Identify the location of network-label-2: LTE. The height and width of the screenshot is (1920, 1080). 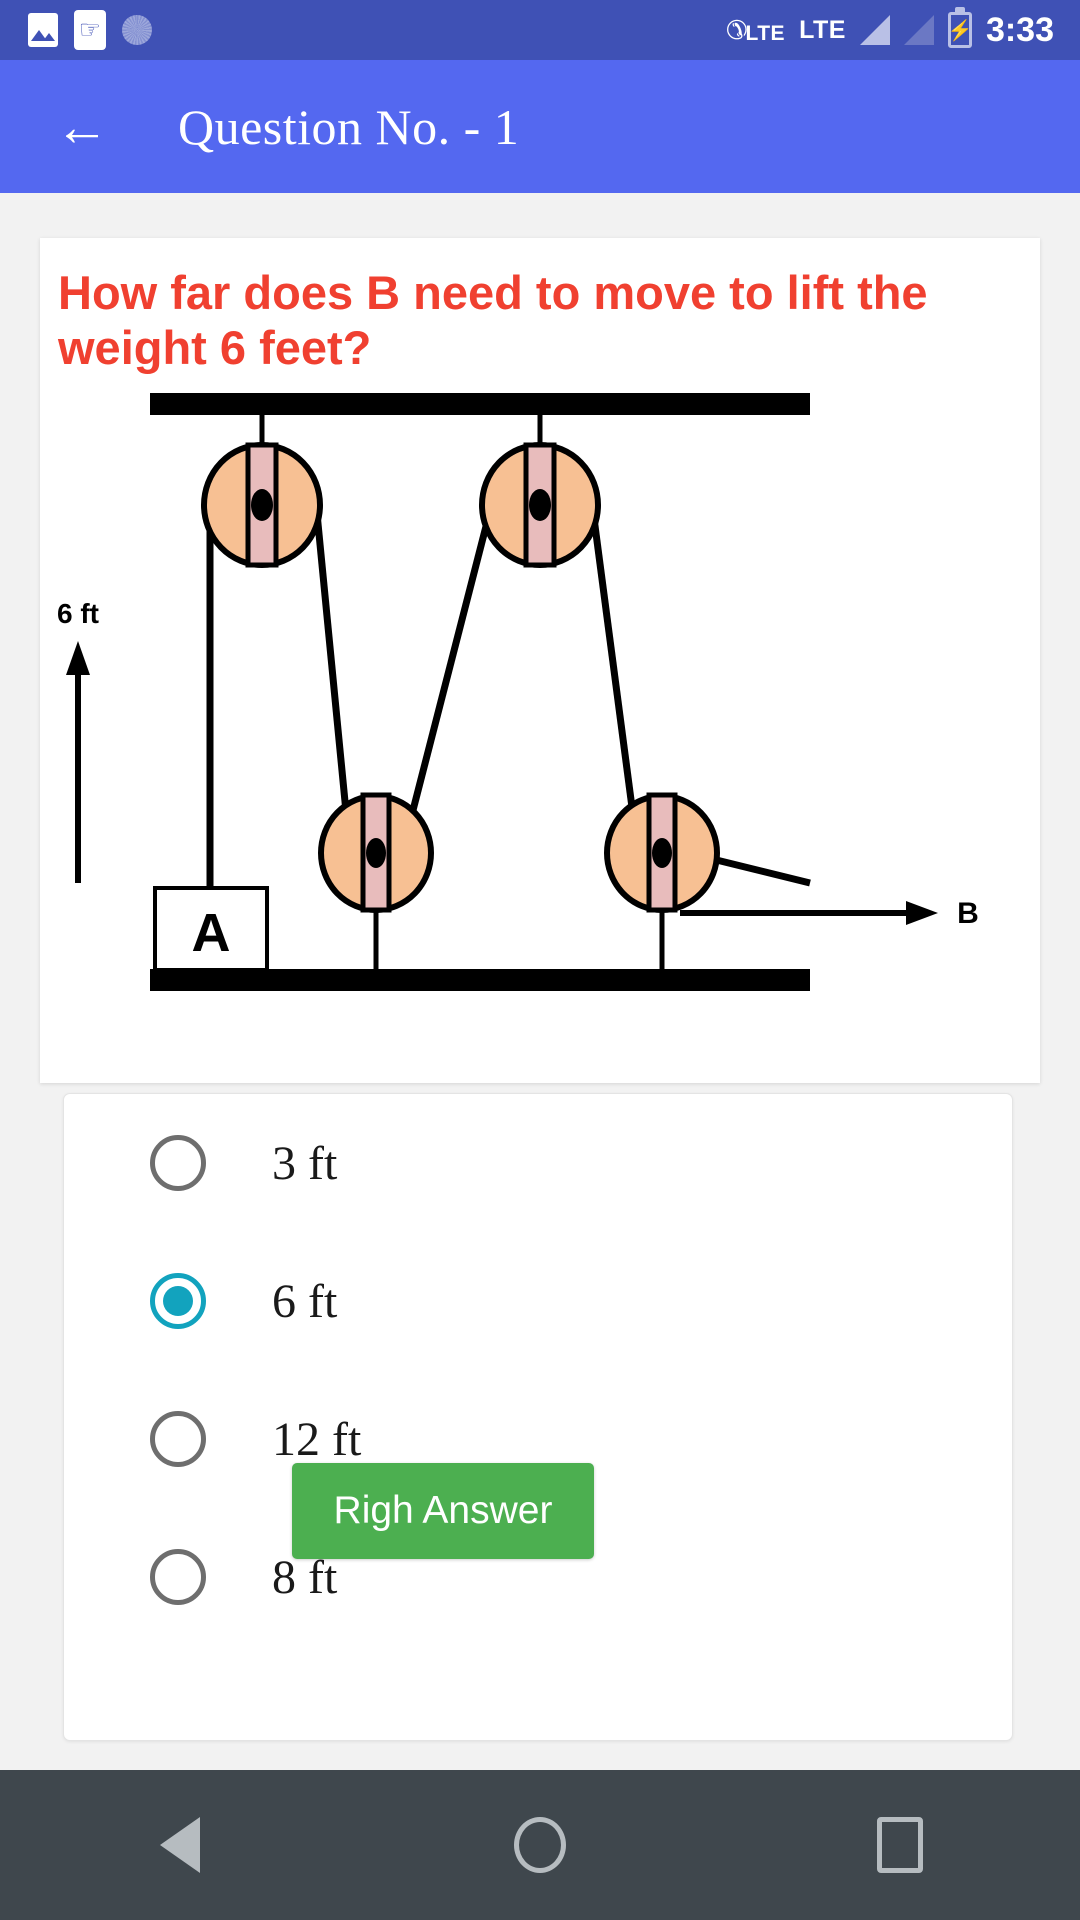
(822, 29).